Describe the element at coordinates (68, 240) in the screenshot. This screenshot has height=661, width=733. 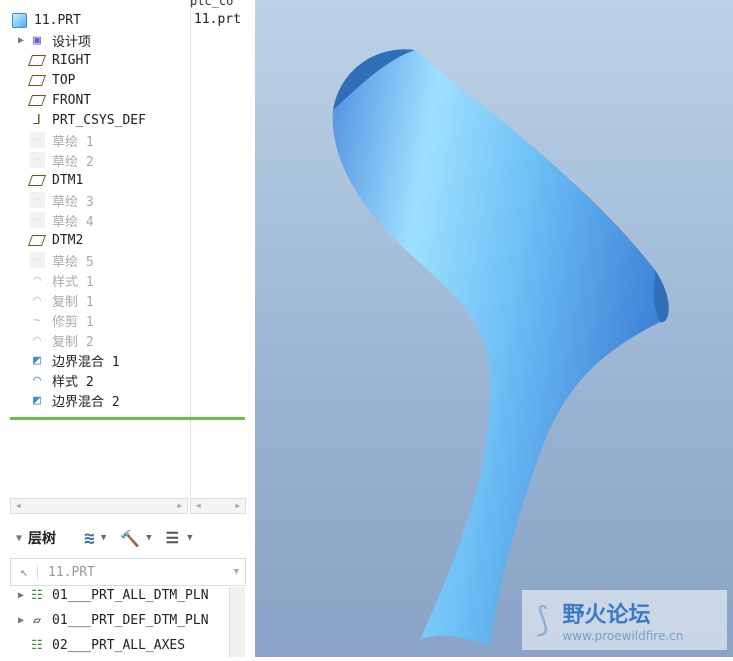
I see `tree-item-label: DTM2` at that location.